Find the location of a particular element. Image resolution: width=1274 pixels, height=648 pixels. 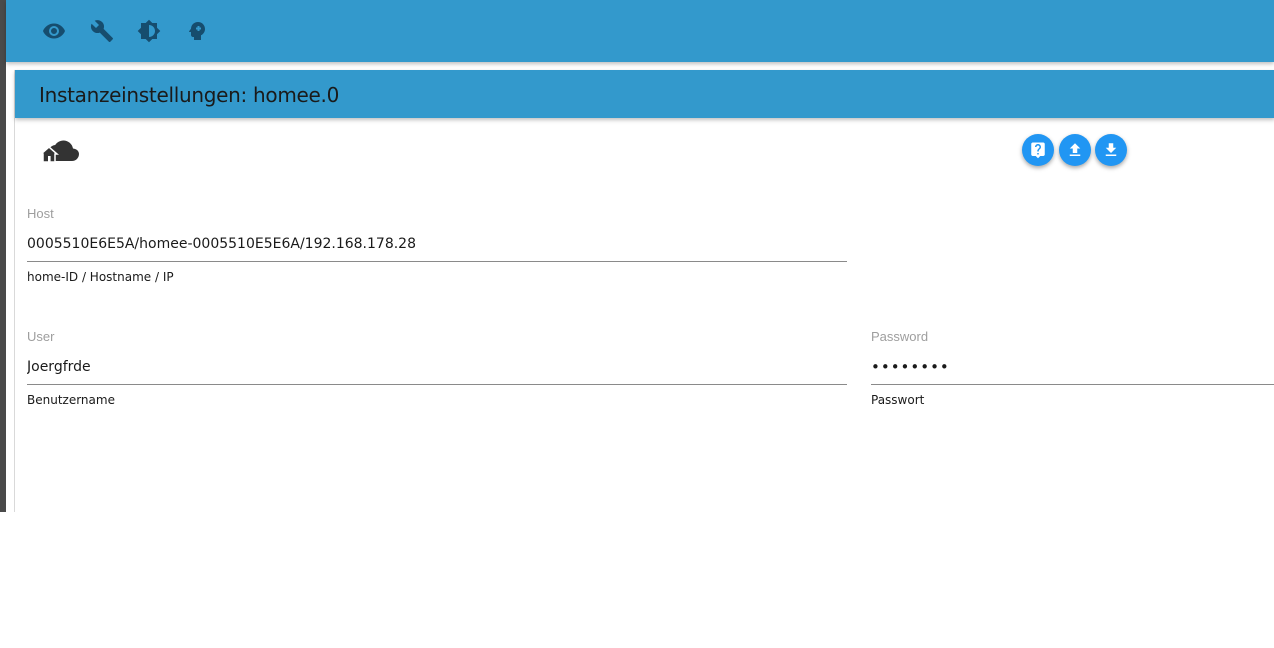

eye-button is located at coordinates (54, 31).